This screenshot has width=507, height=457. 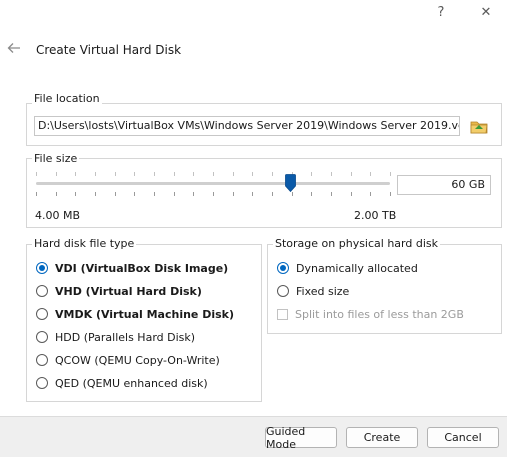 I want to click on size-min-label: 4.00 MB, so click(x=58, y=215).